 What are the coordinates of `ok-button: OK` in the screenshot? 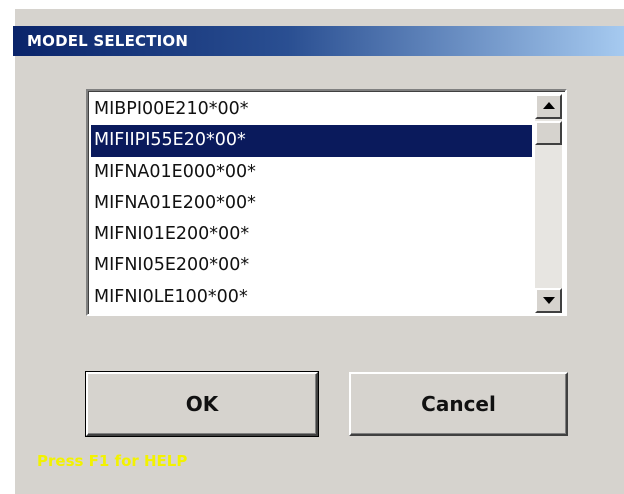 It's located at (202, 404).